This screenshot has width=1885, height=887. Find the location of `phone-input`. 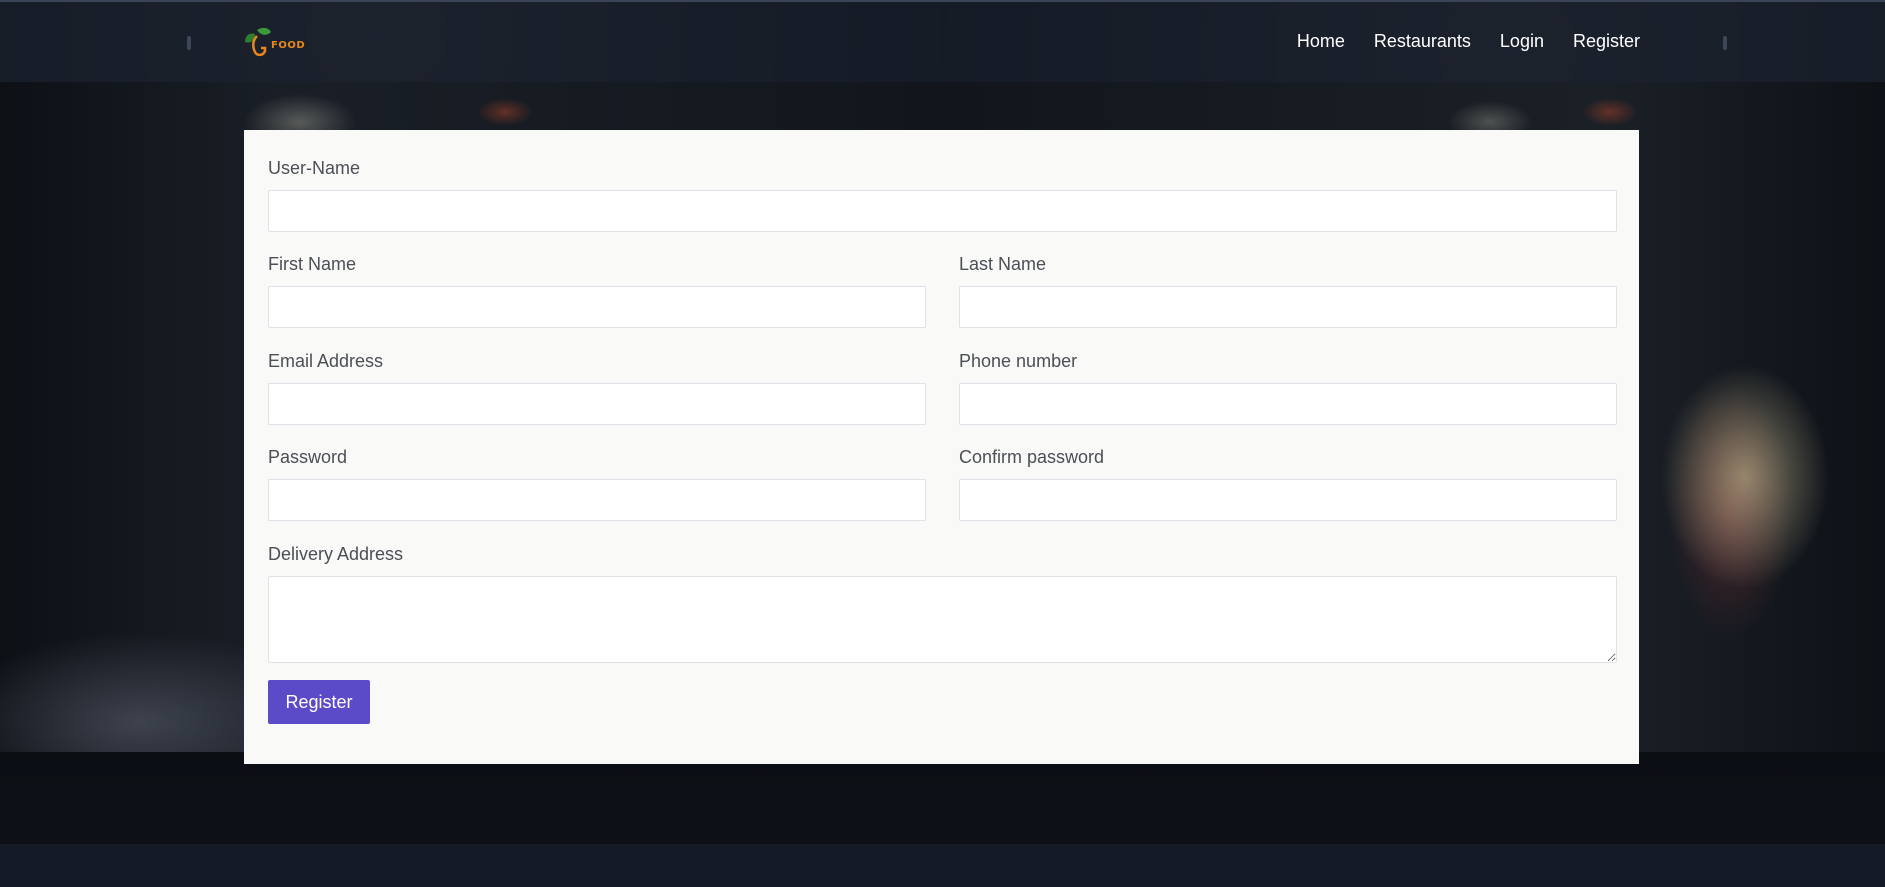

phone-input is located at coordinates (1288, 404).